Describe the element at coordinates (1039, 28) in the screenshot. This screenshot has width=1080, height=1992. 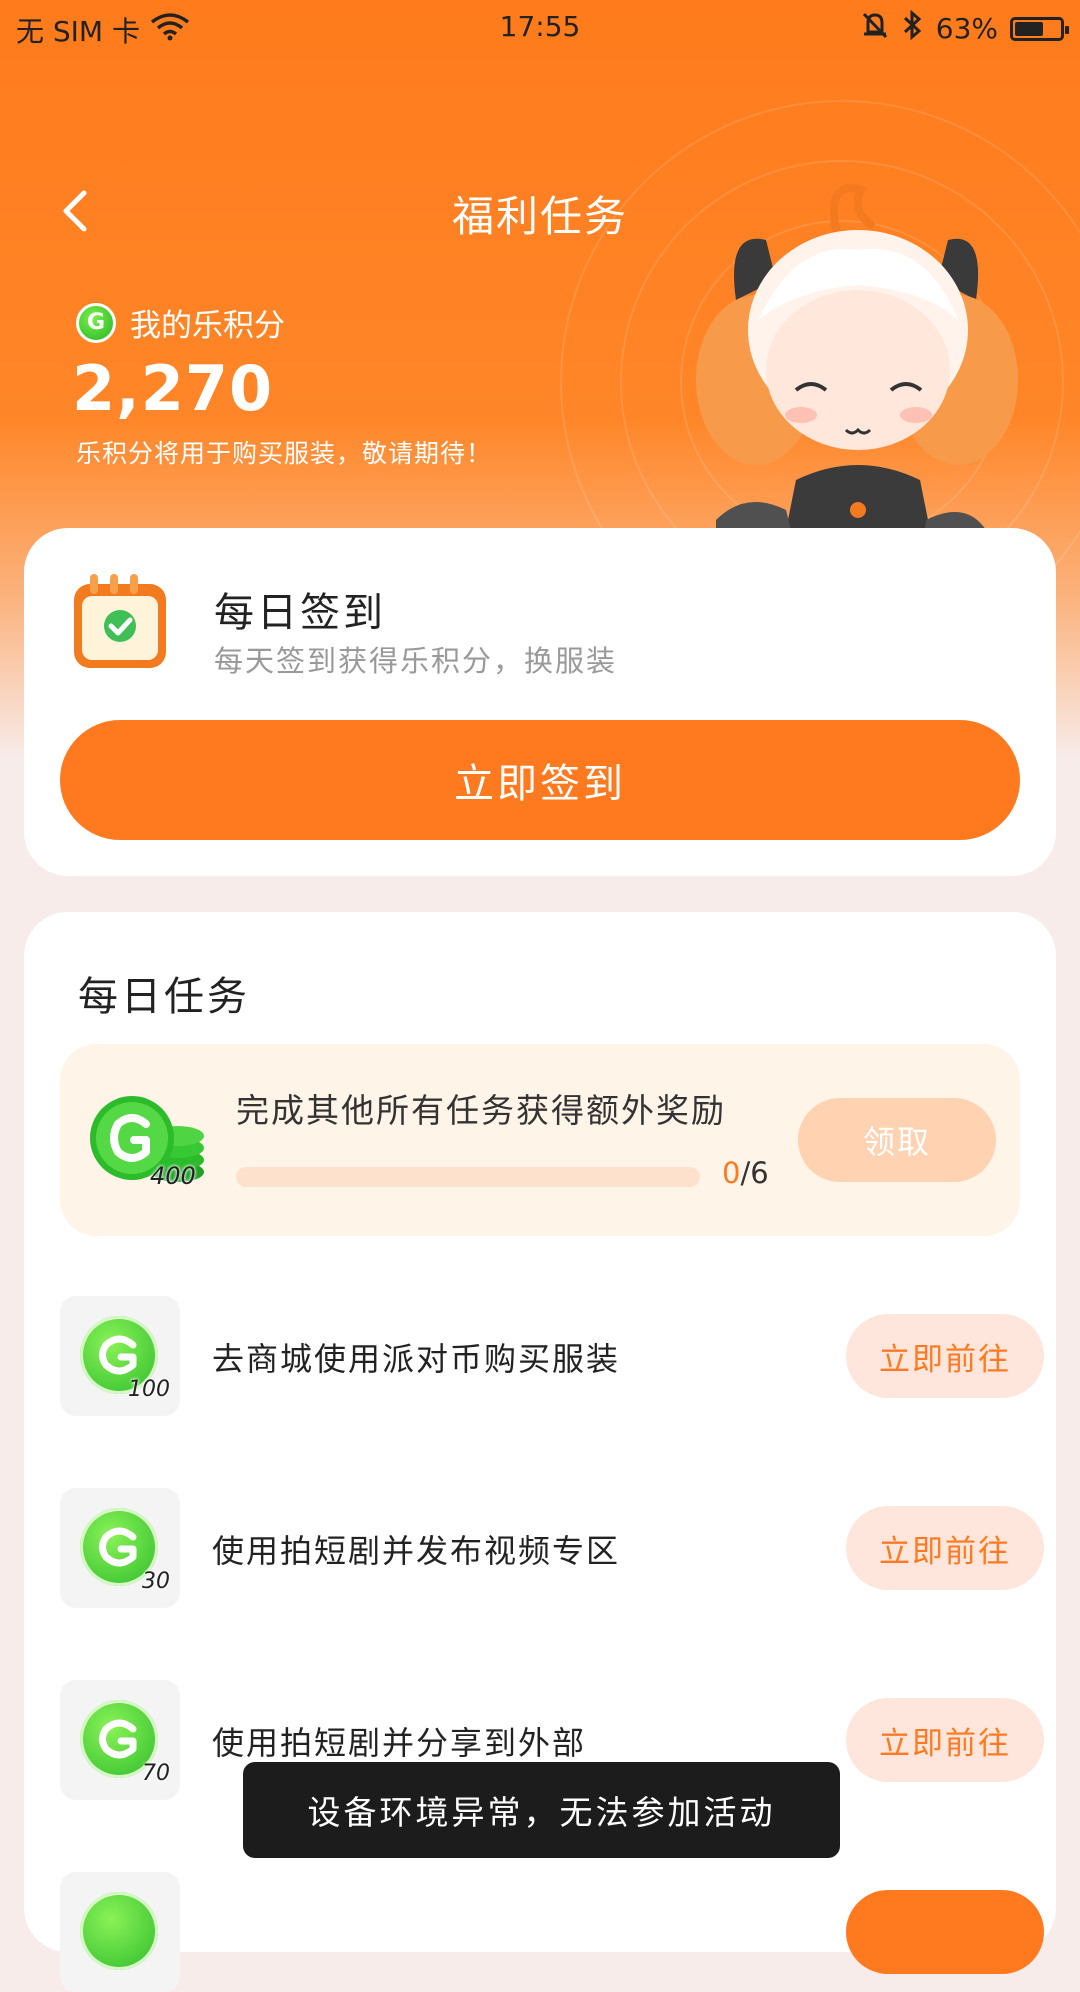
I see `battery-icon` at that location.